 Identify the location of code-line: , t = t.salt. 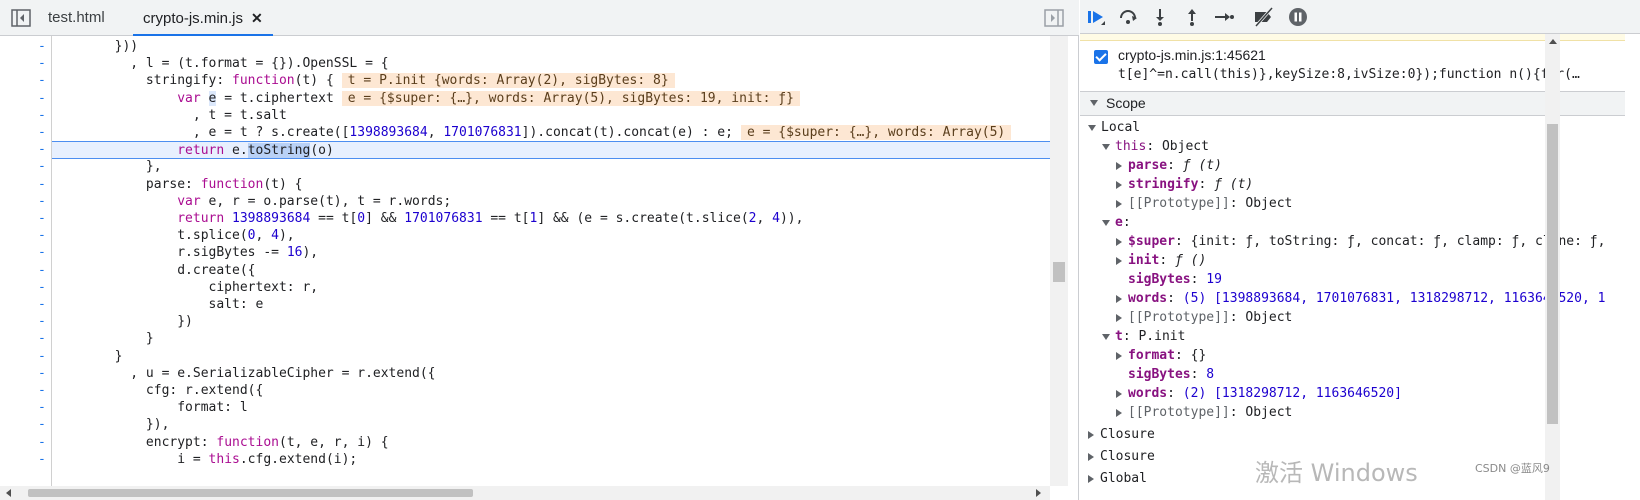
(551, 116).